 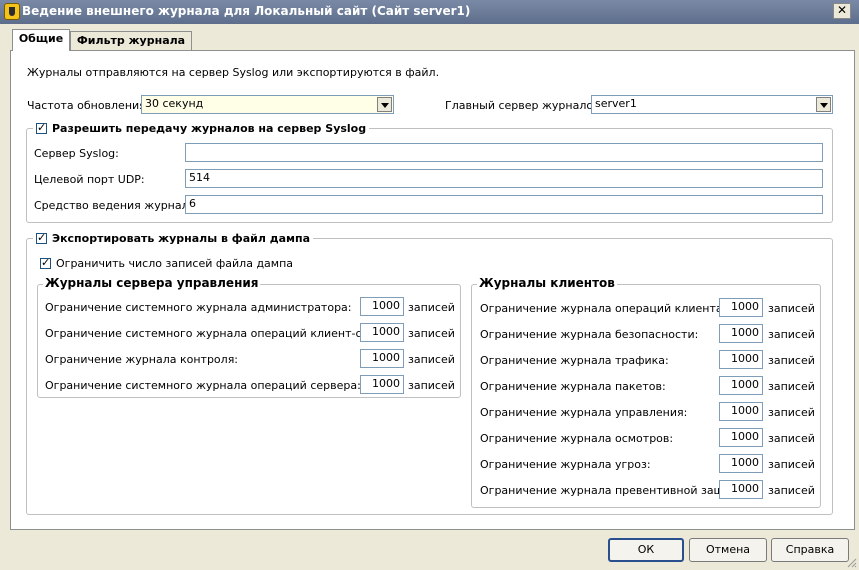 I want to click on client-log-row-label: Ограничение журнала осмотров:, so click(x=577, y=438).